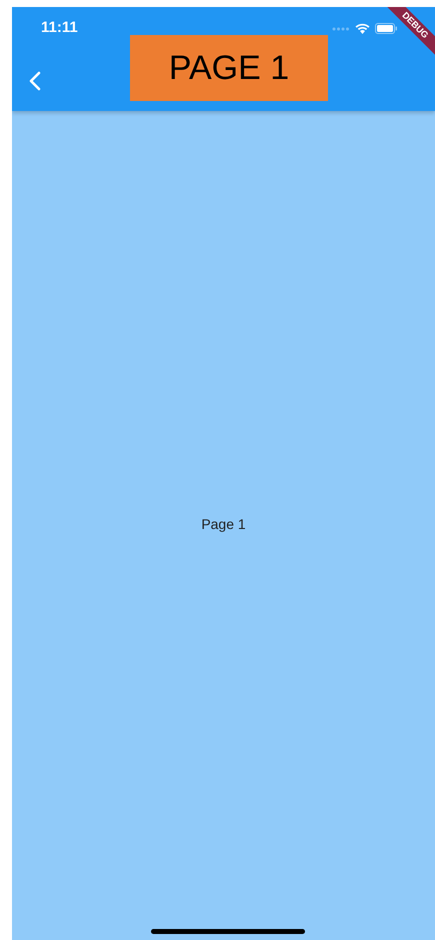 The width and height of the screenshot is (435, 940). I want to click on page-label: Page 1, so click(223, 524).